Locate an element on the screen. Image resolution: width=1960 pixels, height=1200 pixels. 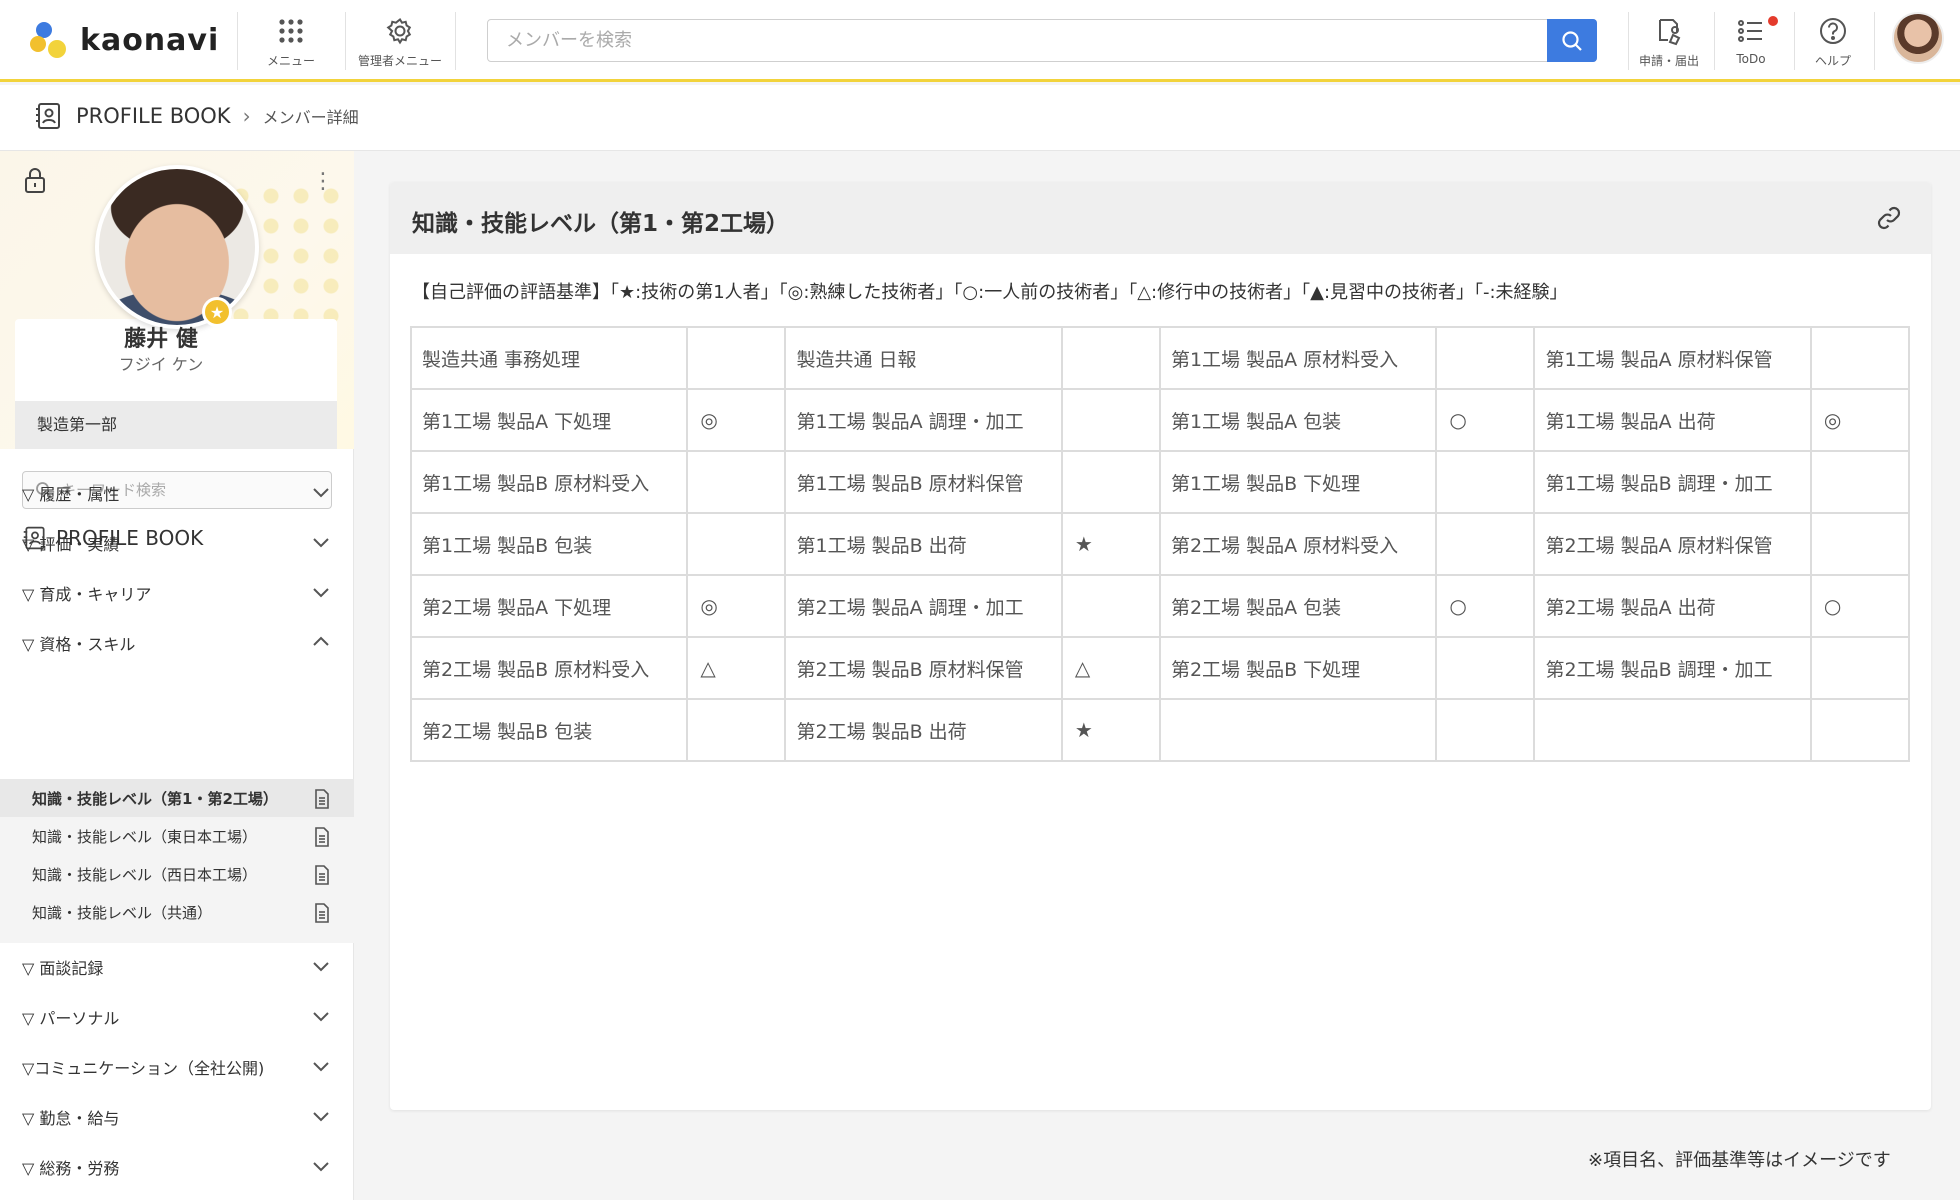
sidebar-item-skills-factory12: 知識・技能レベル（第1・第2工場） is located at coordinates (177, 798).